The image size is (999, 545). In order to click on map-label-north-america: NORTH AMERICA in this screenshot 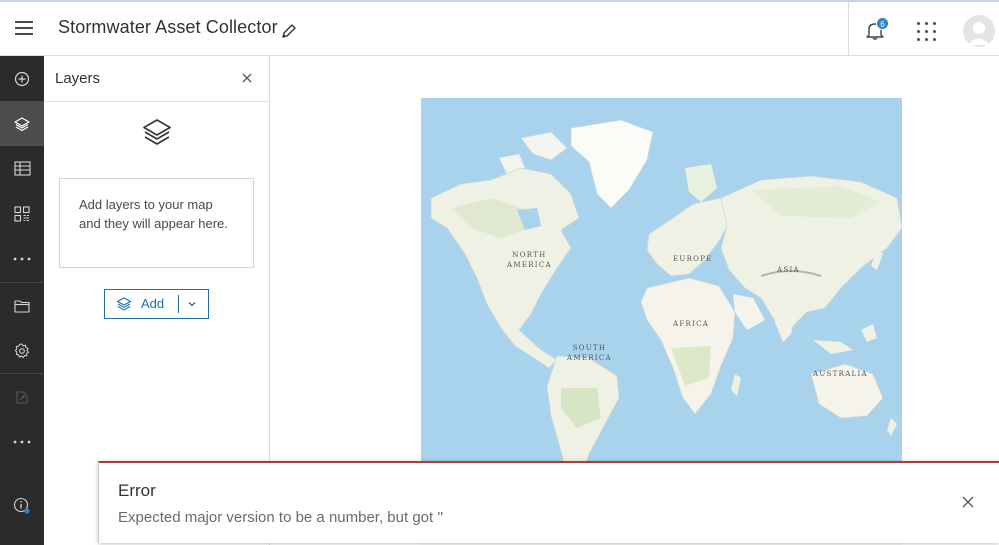, I will do `click(529, 260)`.